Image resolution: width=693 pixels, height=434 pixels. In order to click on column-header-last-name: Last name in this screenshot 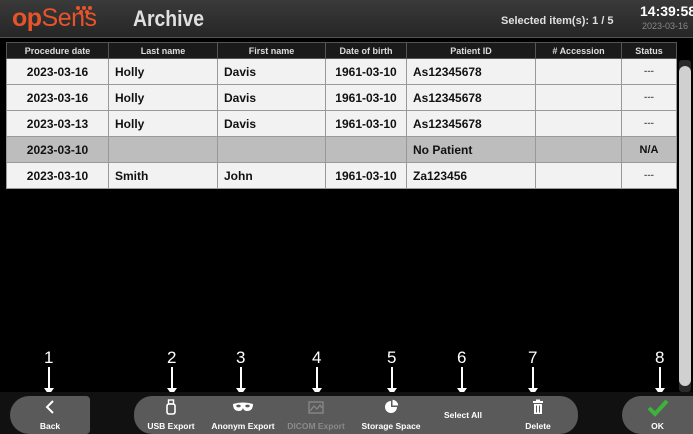, I will do `click(163, 50)`.